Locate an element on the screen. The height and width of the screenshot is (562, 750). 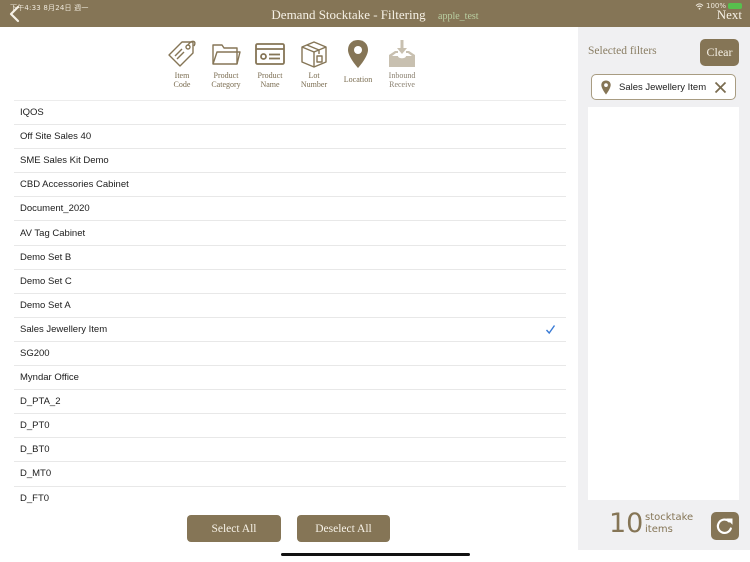
count-label-line2: items is located at coordinates (659, 529).